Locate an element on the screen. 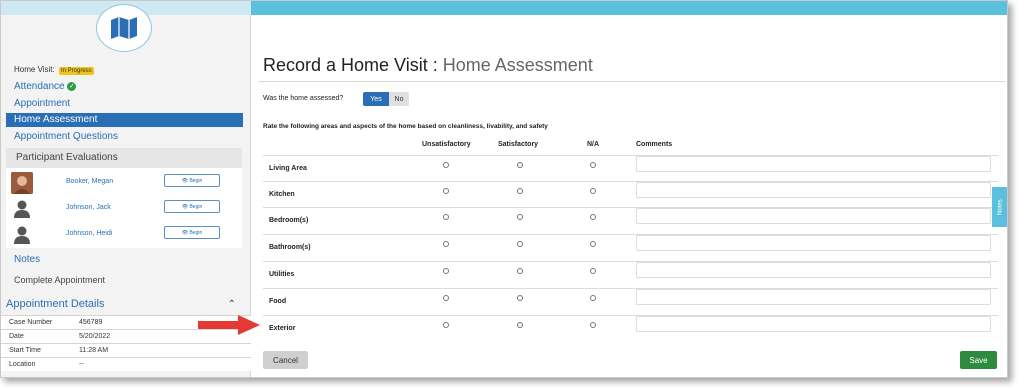  status-badge: In Progress is located at coordinates (76, 71).